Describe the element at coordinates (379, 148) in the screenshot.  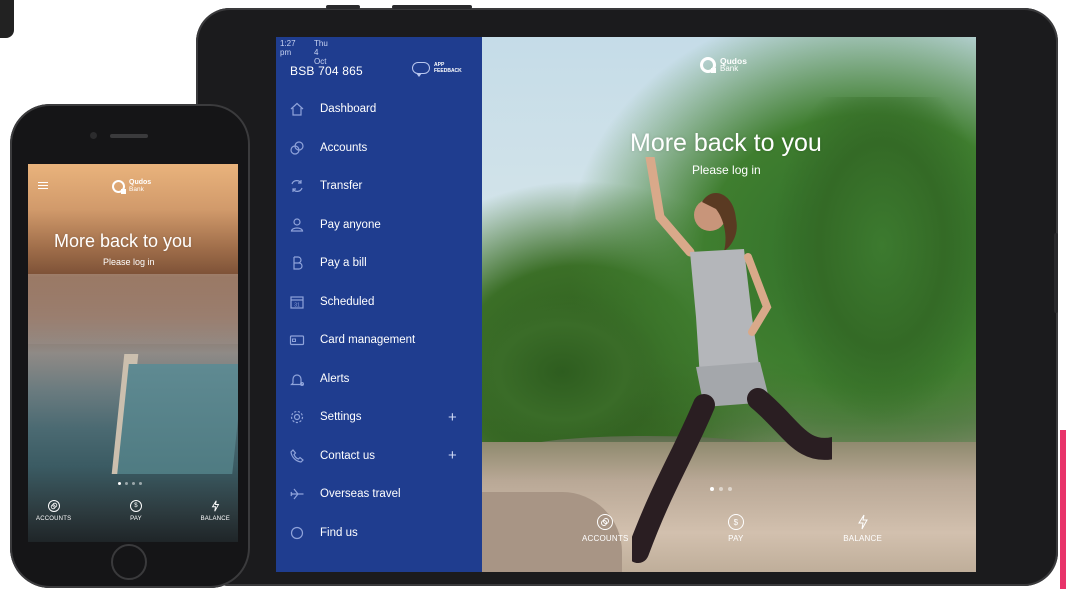
I see `menu-item-accounts: Accounts` at that location.